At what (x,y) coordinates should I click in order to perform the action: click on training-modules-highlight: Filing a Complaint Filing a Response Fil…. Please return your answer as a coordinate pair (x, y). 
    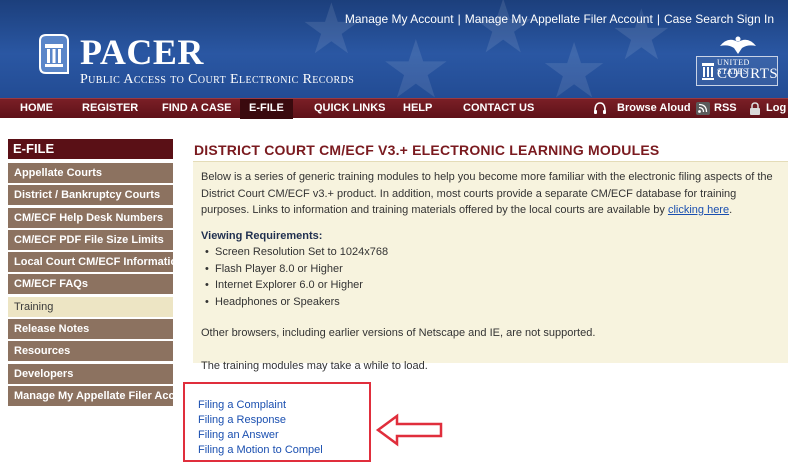
    Looking at the image, I should click on (277, 422).